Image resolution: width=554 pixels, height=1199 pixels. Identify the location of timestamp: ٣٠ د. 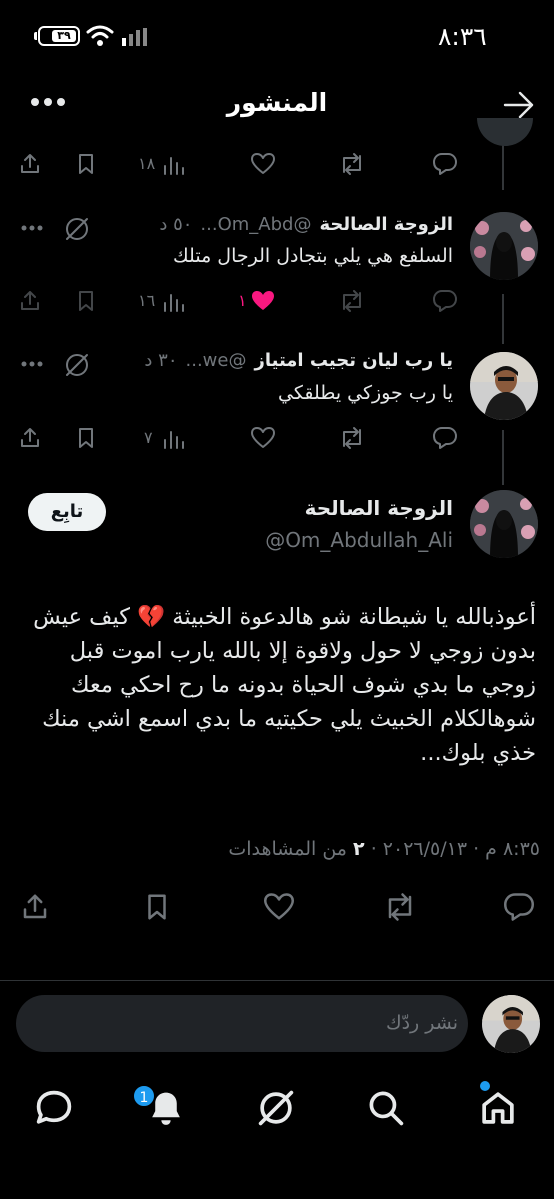
(161, 360).